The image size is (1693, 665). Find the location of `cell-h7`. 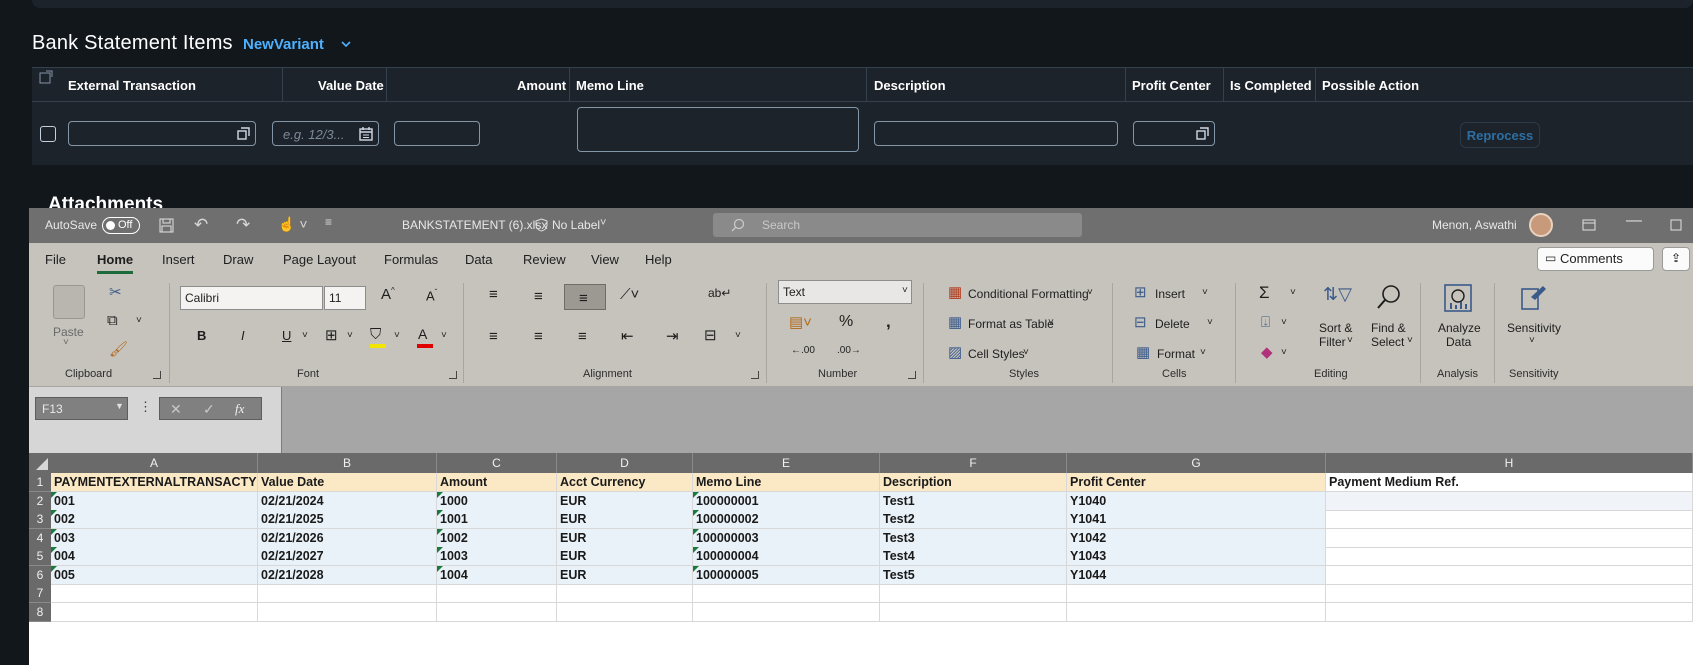

cell-h7 is located at coordinates (1509, 593).